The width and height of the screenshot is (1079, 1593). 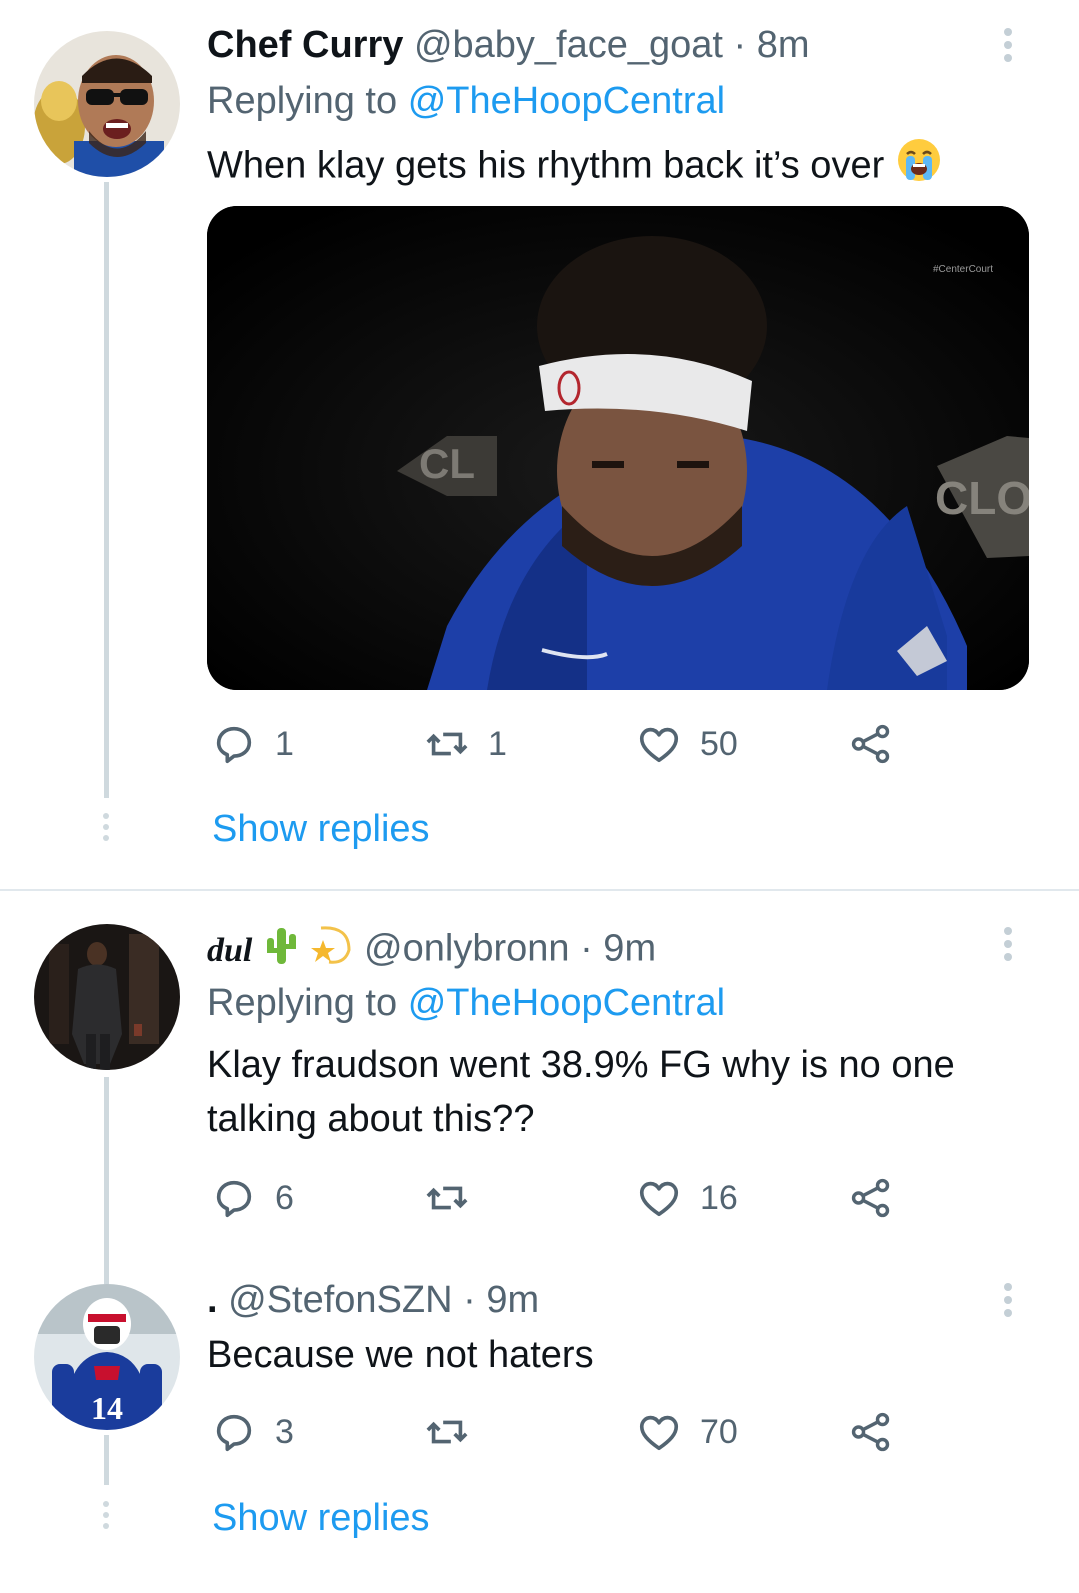 I want to click on tweet-header: Chef Curry @baby_face_goat · 8m, so click(x=508, y=45).